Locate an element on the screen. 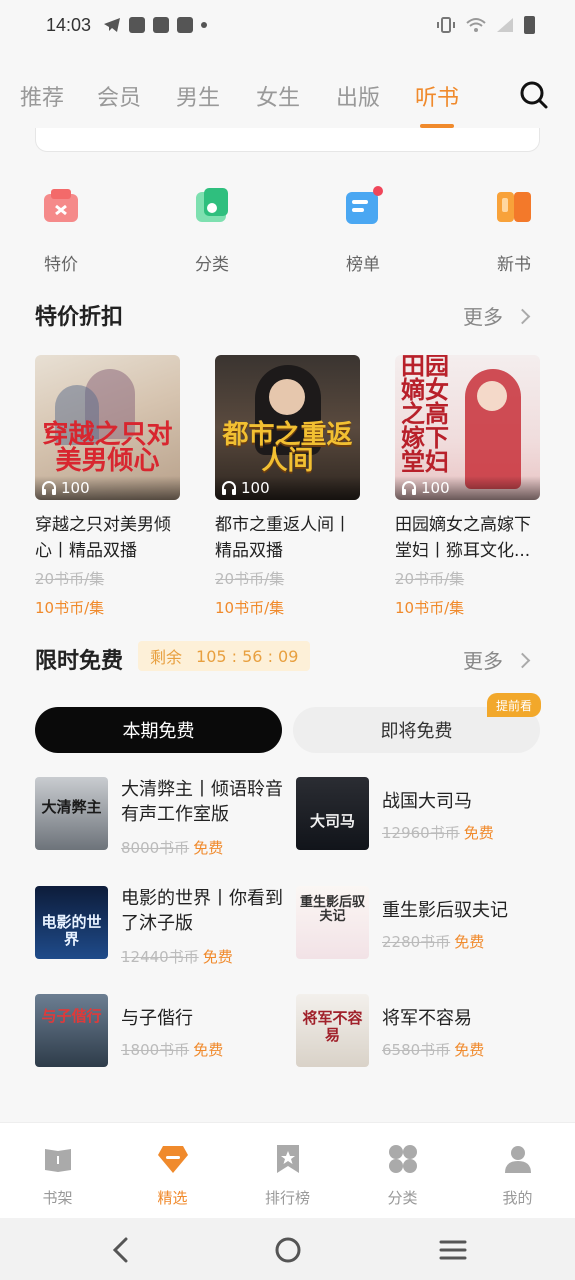 Image resolution: width=575 pixels, height=1280 pixels. book-title: 战国大司马 is located at coordinates (427, 801).